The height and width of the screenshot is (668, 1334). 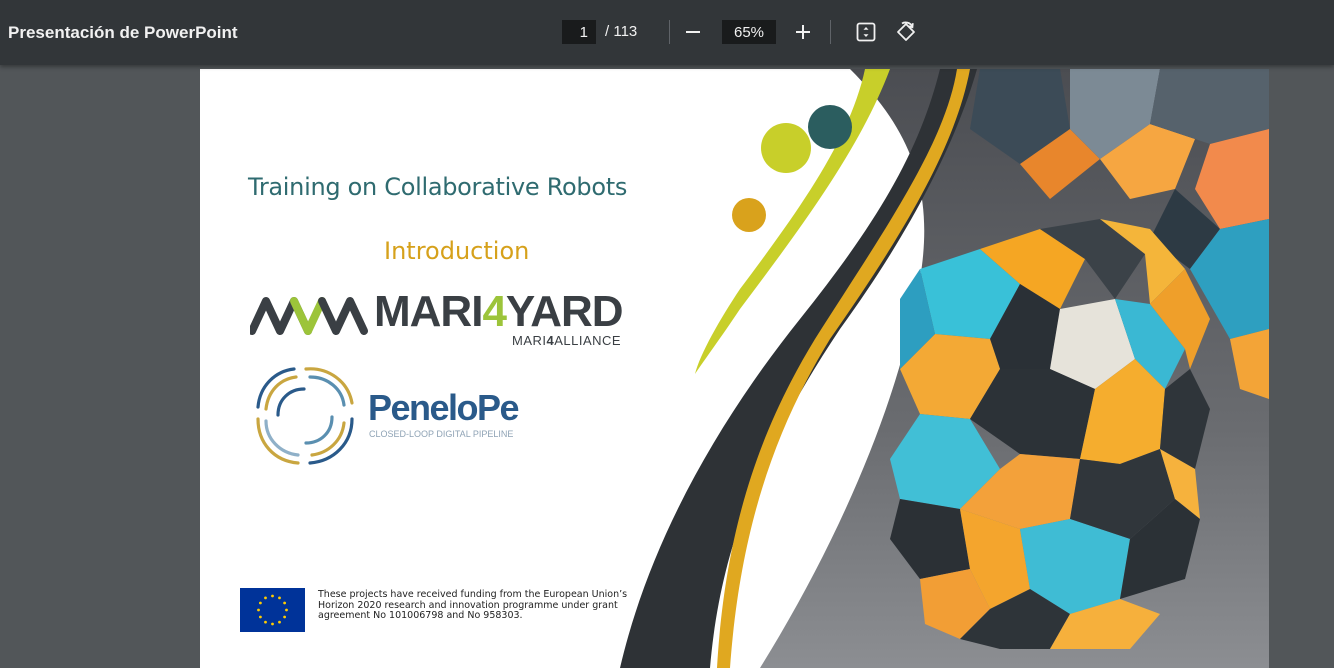 I want to click on rotate-icon, so click(x=906, y=31).